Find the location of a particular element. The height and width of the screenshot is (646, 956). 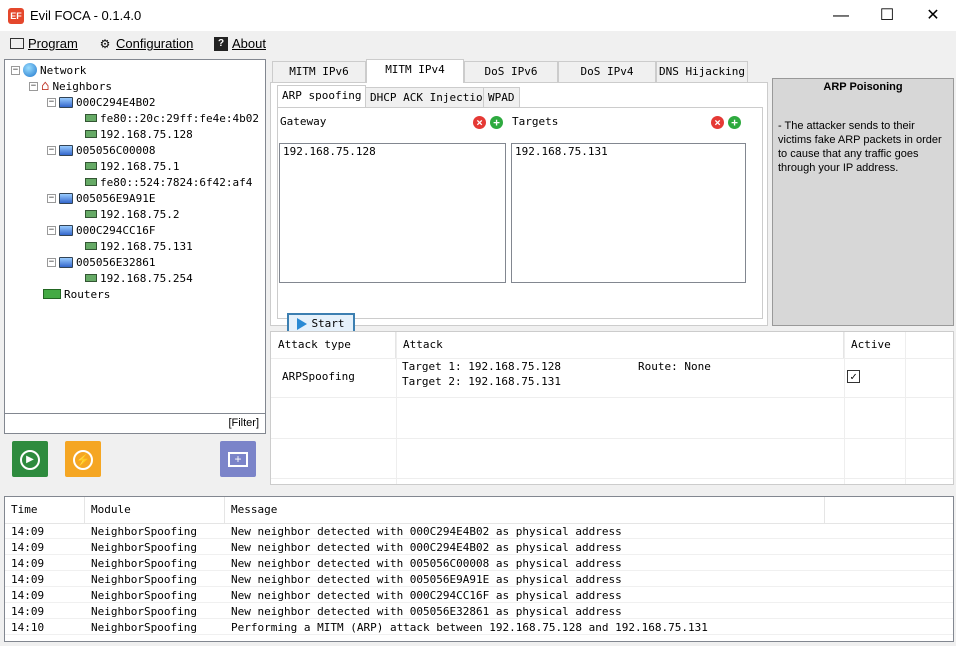

gear-icon: ⚙ is located at coordinates (105, 43).